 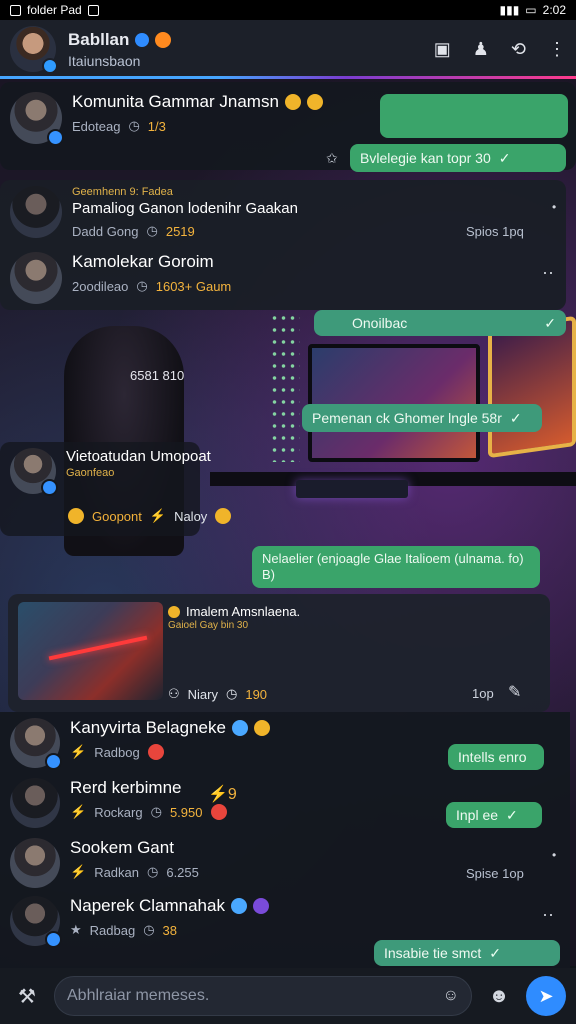 I want to click on list-item: Komunita Gammar Jnamsn Edoteag ◷ 1/3, so click(x=166, y=119).